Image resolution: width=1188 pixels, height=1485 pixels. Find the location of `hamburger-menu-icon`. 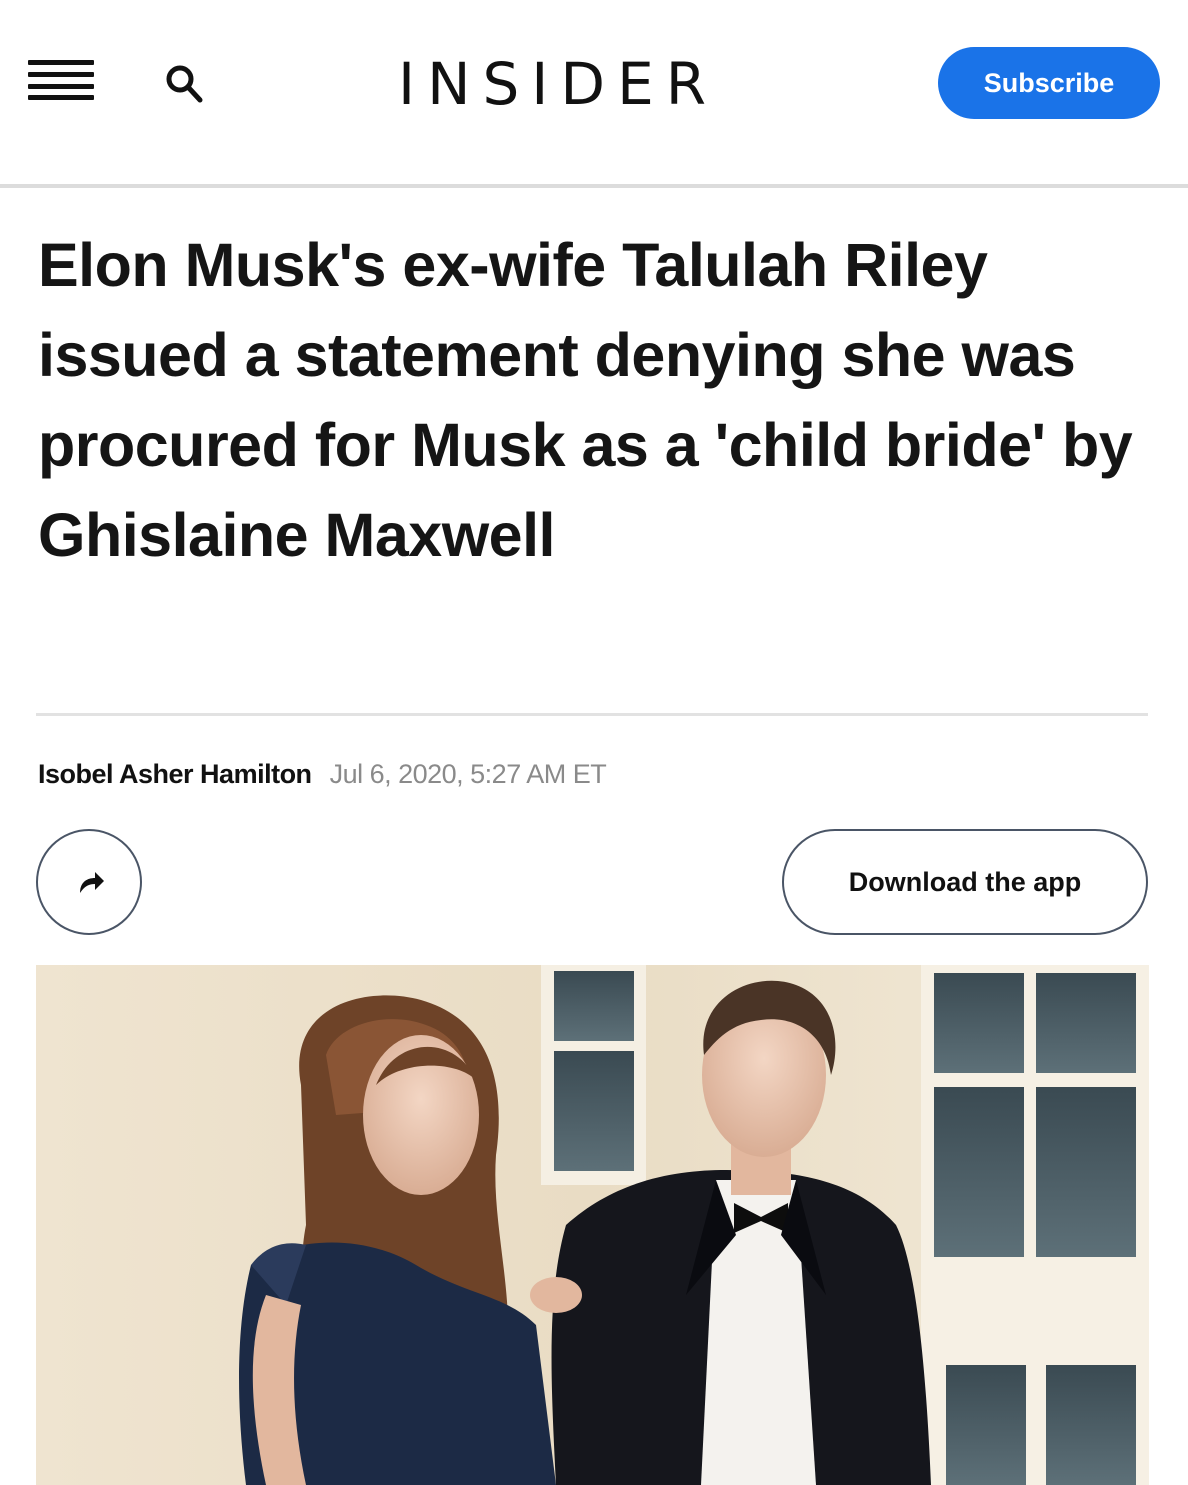

hamburger-menu-icon is located at coordinates (61, 80).